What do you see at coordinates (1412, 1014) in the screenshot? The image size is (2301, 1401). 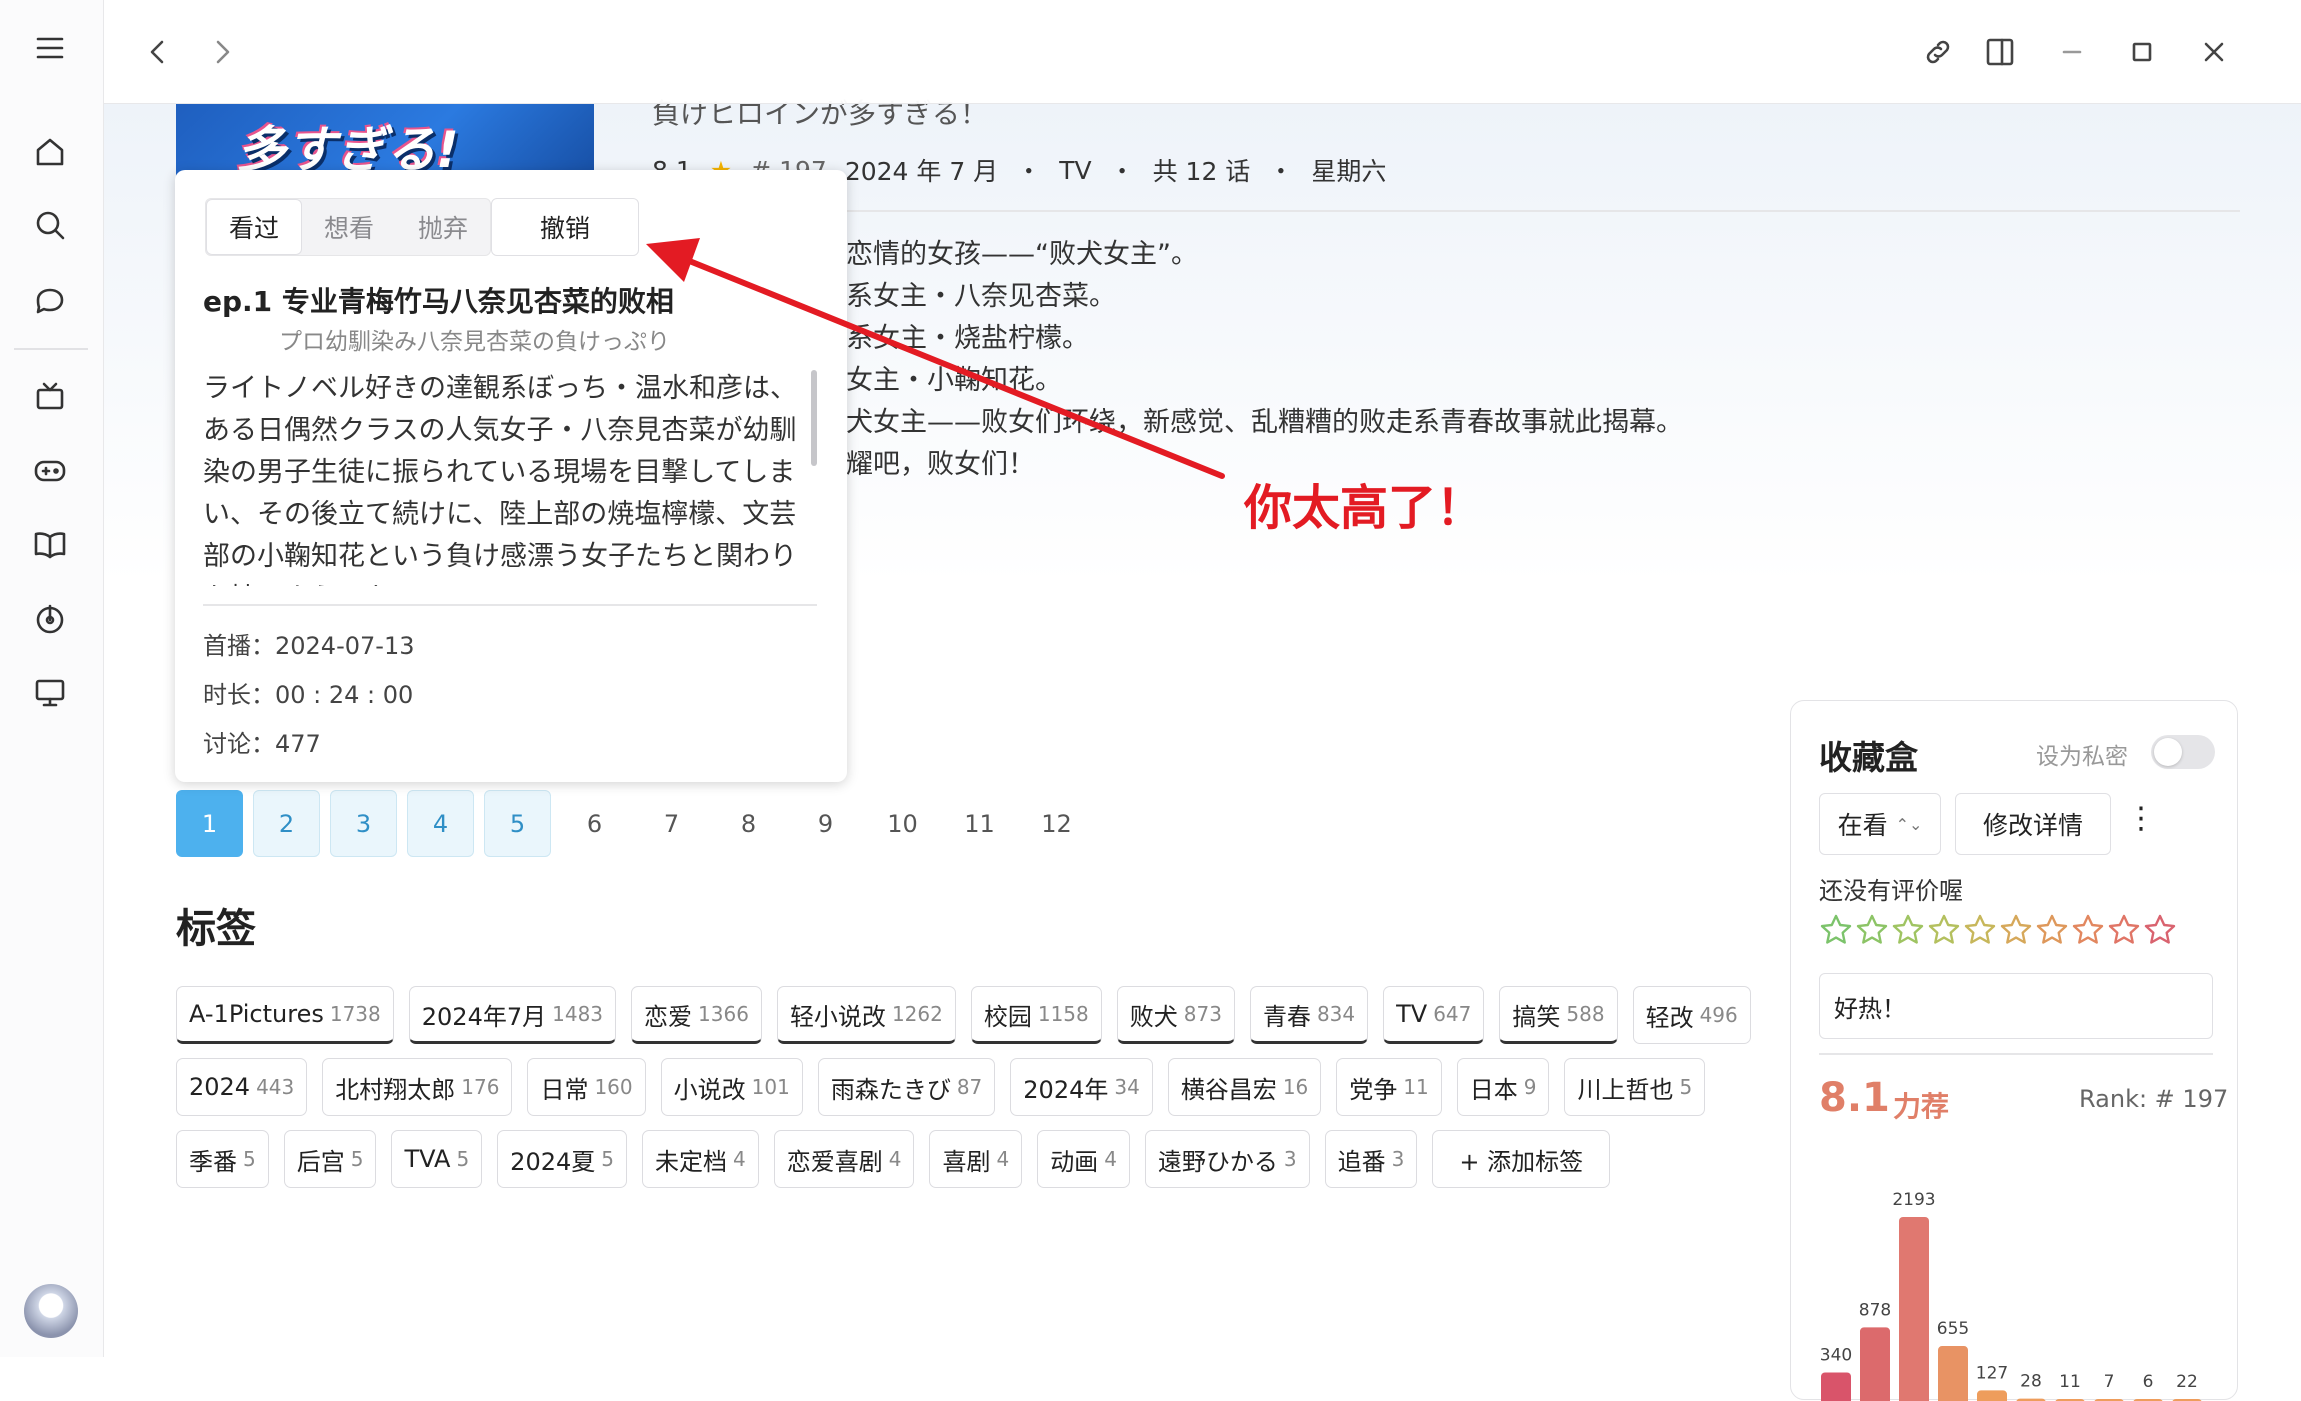 I see `tag-name: TV` at bounding box center [1412, 1014].